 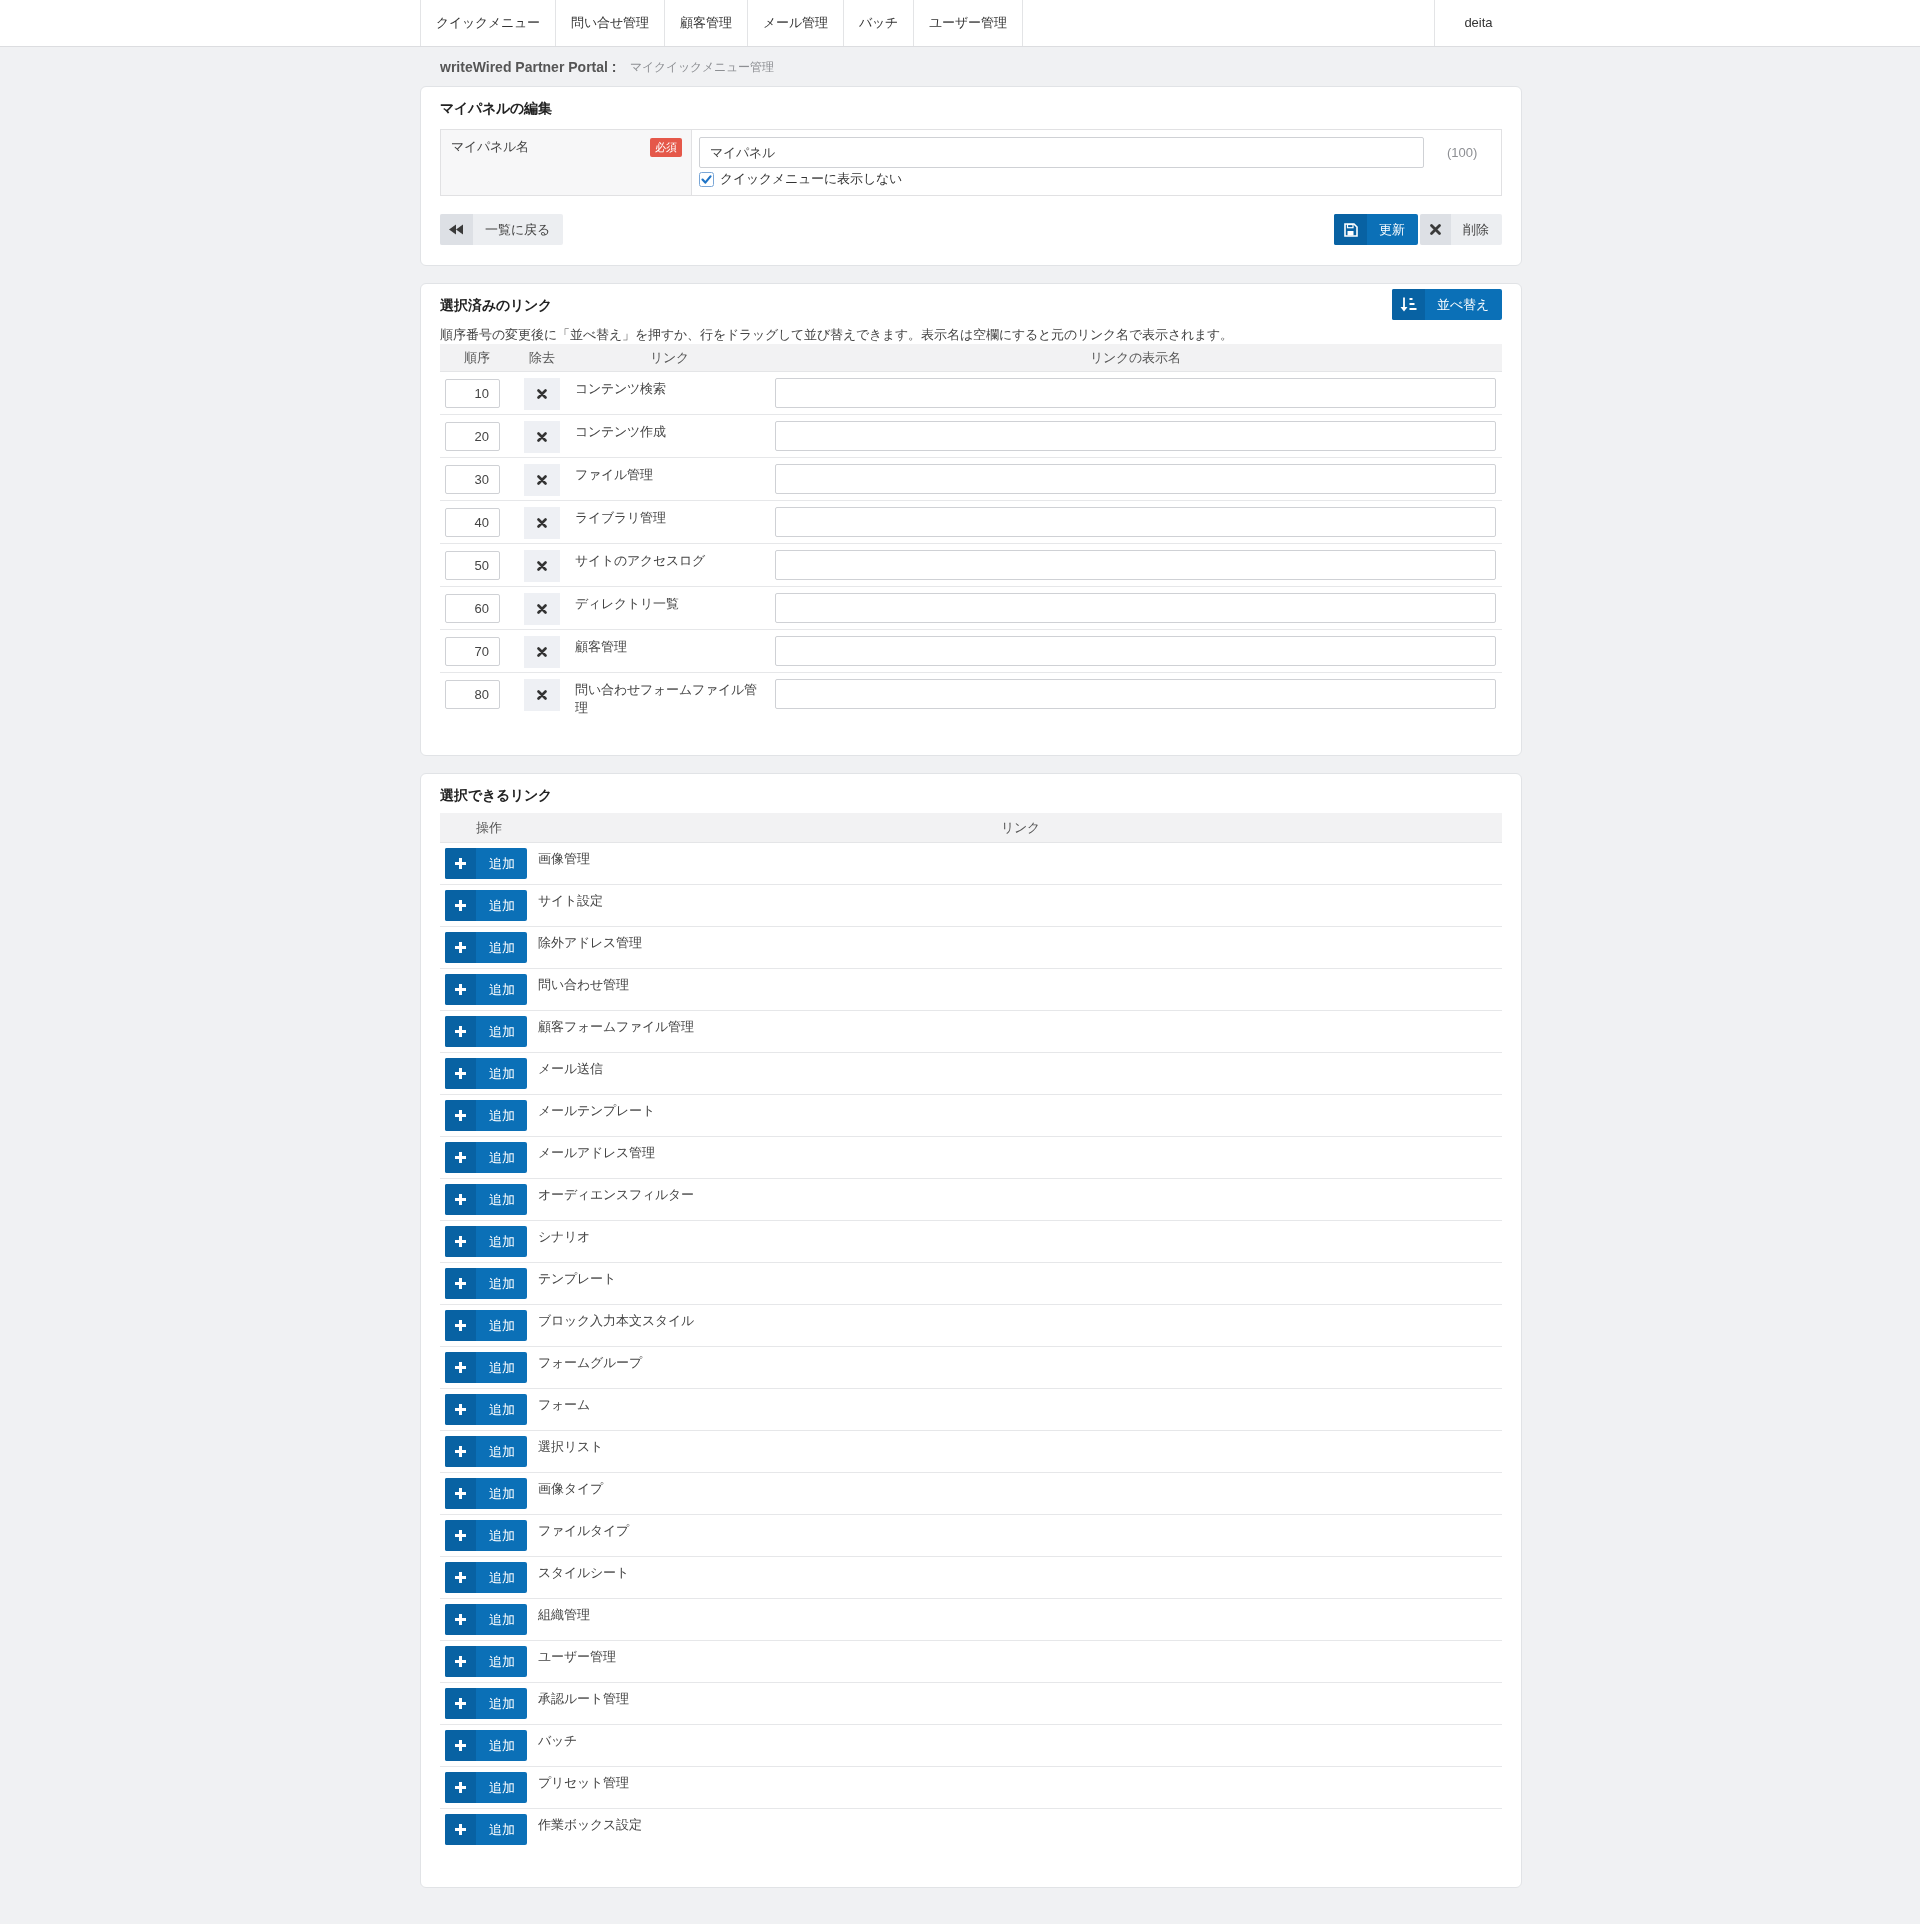 What do you see at coordinates (796, 23) in the screenshot?
I see `nav-menu-item: メール管理` at bounding box center [796, 23].